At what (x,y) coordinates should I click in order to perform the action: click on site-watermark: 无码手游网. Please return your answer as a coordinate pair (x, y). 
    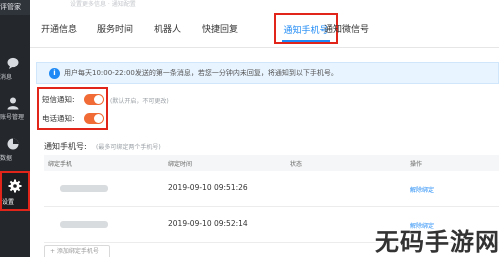
    Looking at the image, I should click on (437, 238).